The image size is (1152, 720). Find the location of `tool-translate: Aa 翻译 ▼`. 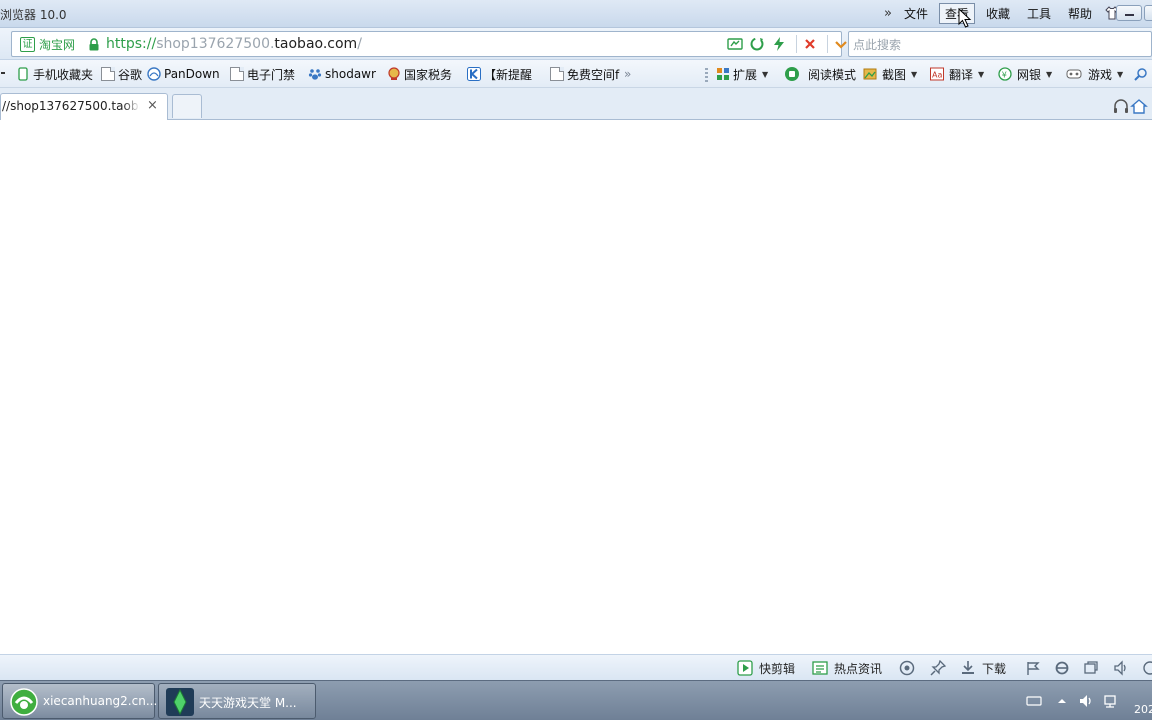

tool-translate: Aa 翻译 ▼ is located at coordinates (957, 74).